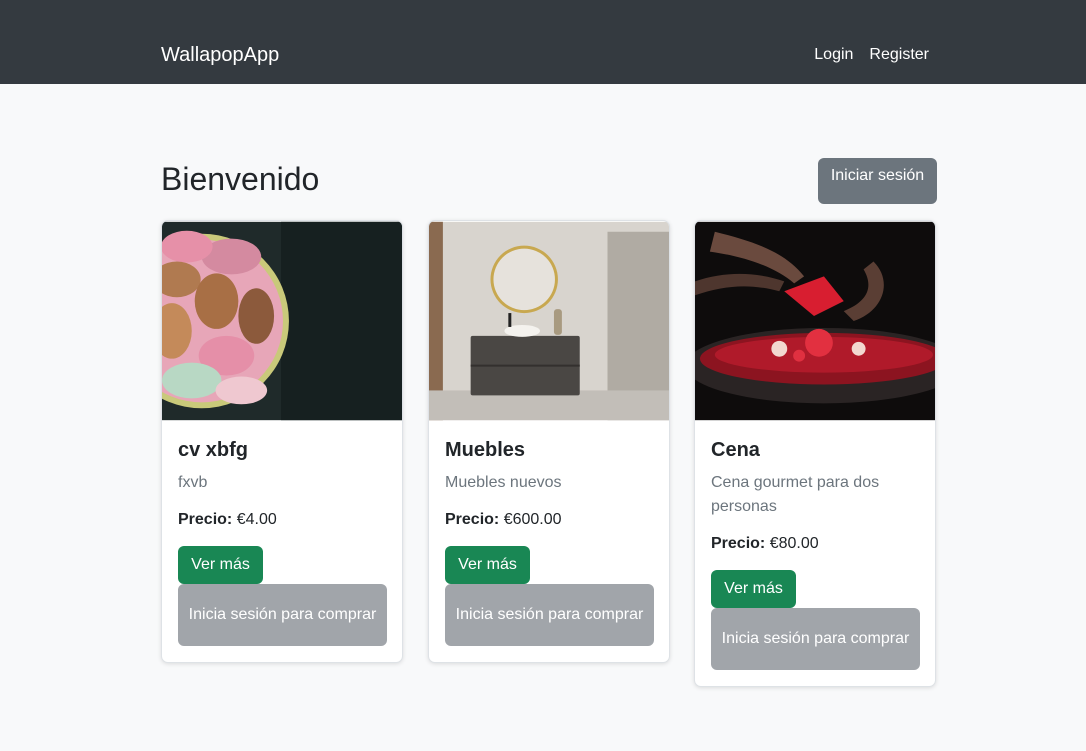  What do you see at coordinates (256, 519) in the screenshot?
I see `product-price: €4.00` at bounding box center [256, 519].